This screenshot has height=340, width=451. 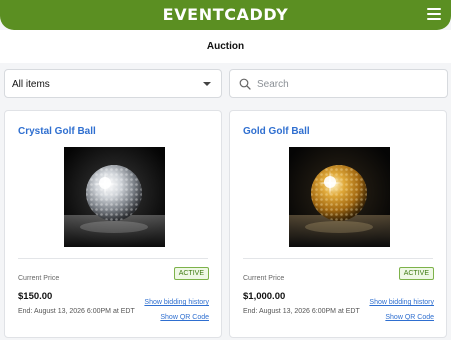 What do you see at coordinates (276, 131) in the screenshot?
I see `item-title-link: Gold Golf Ball` at bounding box center [276, 131].